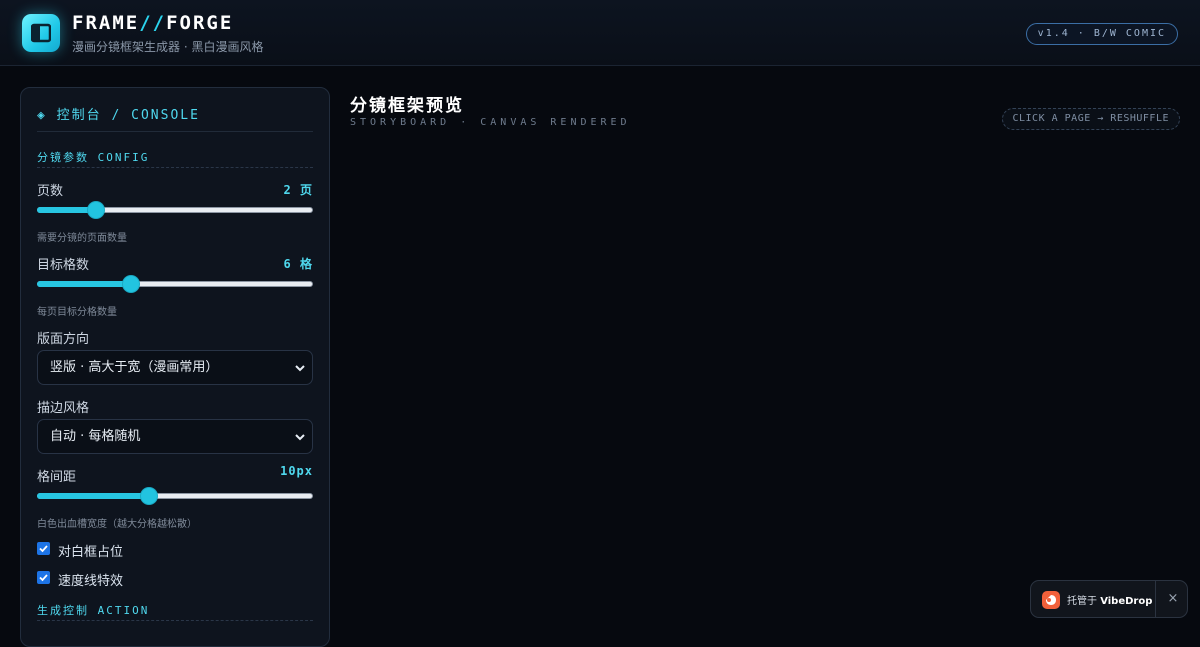 The image size is (1200, 647). Describe the element at coordinates (1090, 119) in the screenshot. I see `reshuffle-hint: CLICK A PAGE → RESHUFFLE` at that location.